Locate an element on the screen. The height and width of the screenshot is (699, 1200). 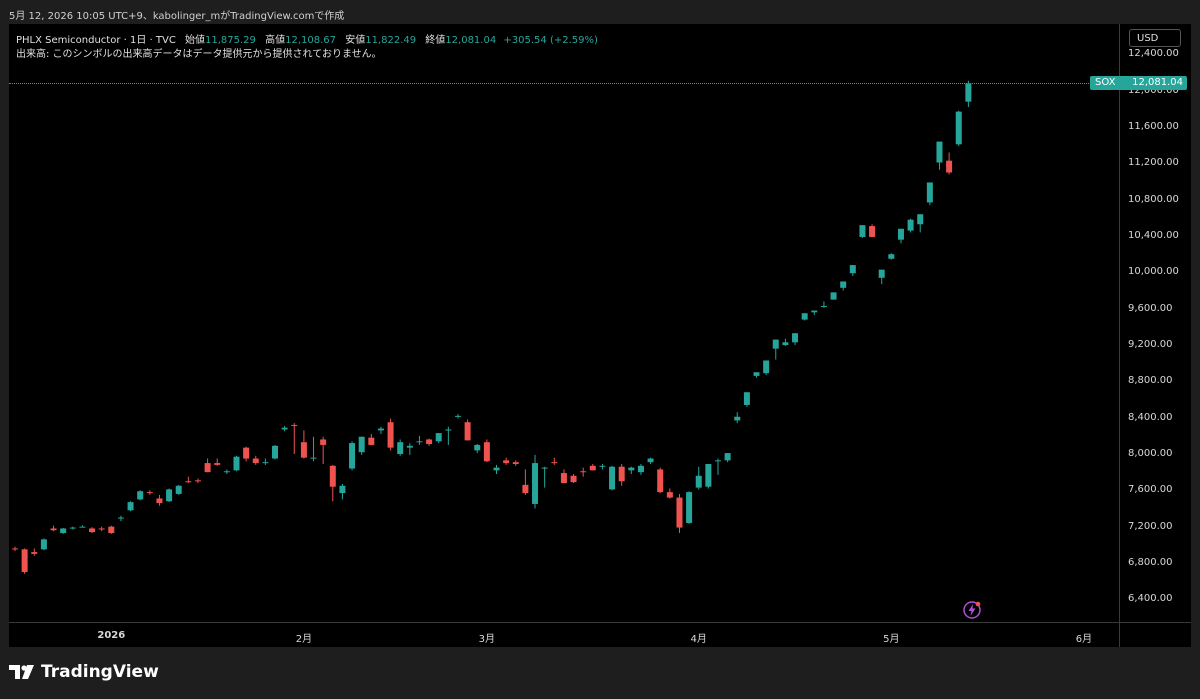
time-axis: 2026 2月 3月 4月 5月 6月 is located at coordinates (564, 634).